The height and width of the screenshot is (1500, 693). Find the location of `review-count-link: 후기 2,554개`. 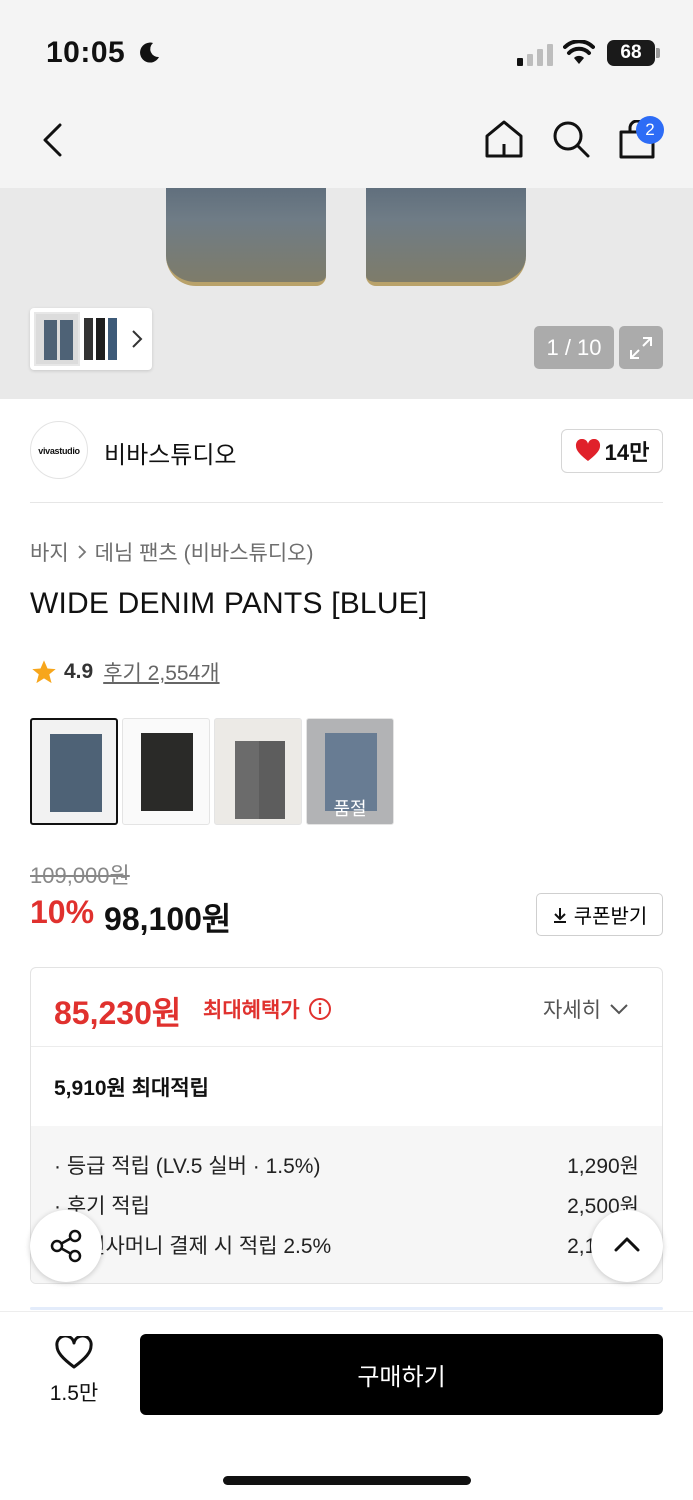

review-count-link: 후기 2,554개 is located at coordinates (161, 672).